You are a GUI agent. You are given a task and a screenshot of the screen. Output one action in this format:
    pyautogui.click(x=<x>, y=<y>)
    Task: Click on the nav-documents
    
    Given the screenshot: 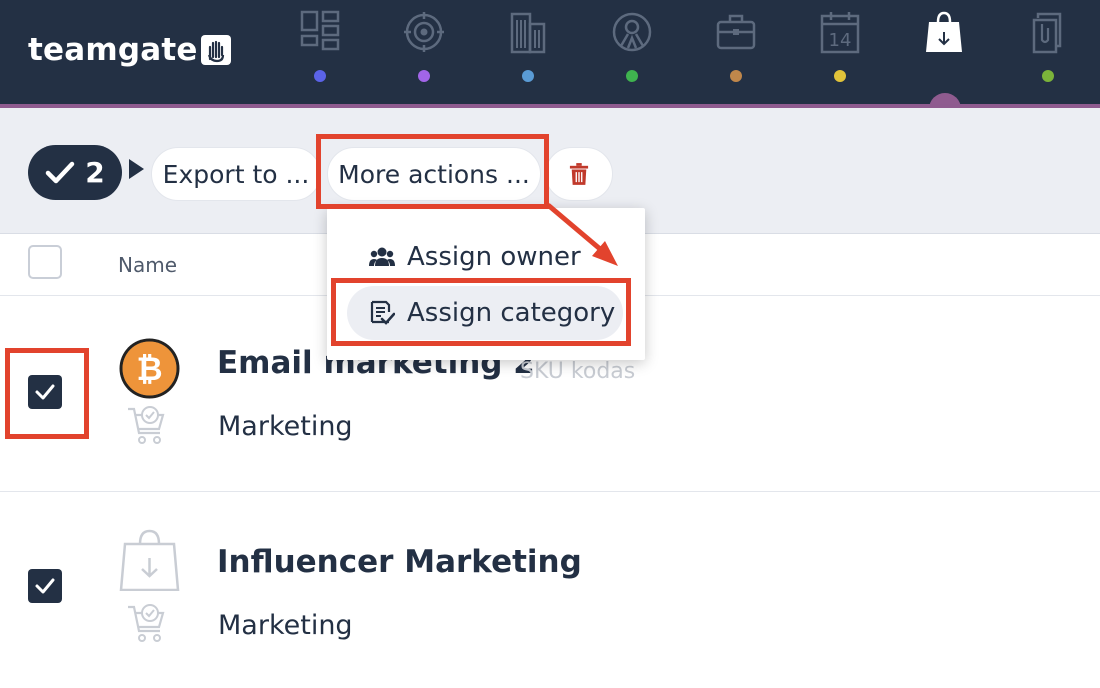 What is the action you would take?
    pyautogui.click(x=1048, y=50)
    